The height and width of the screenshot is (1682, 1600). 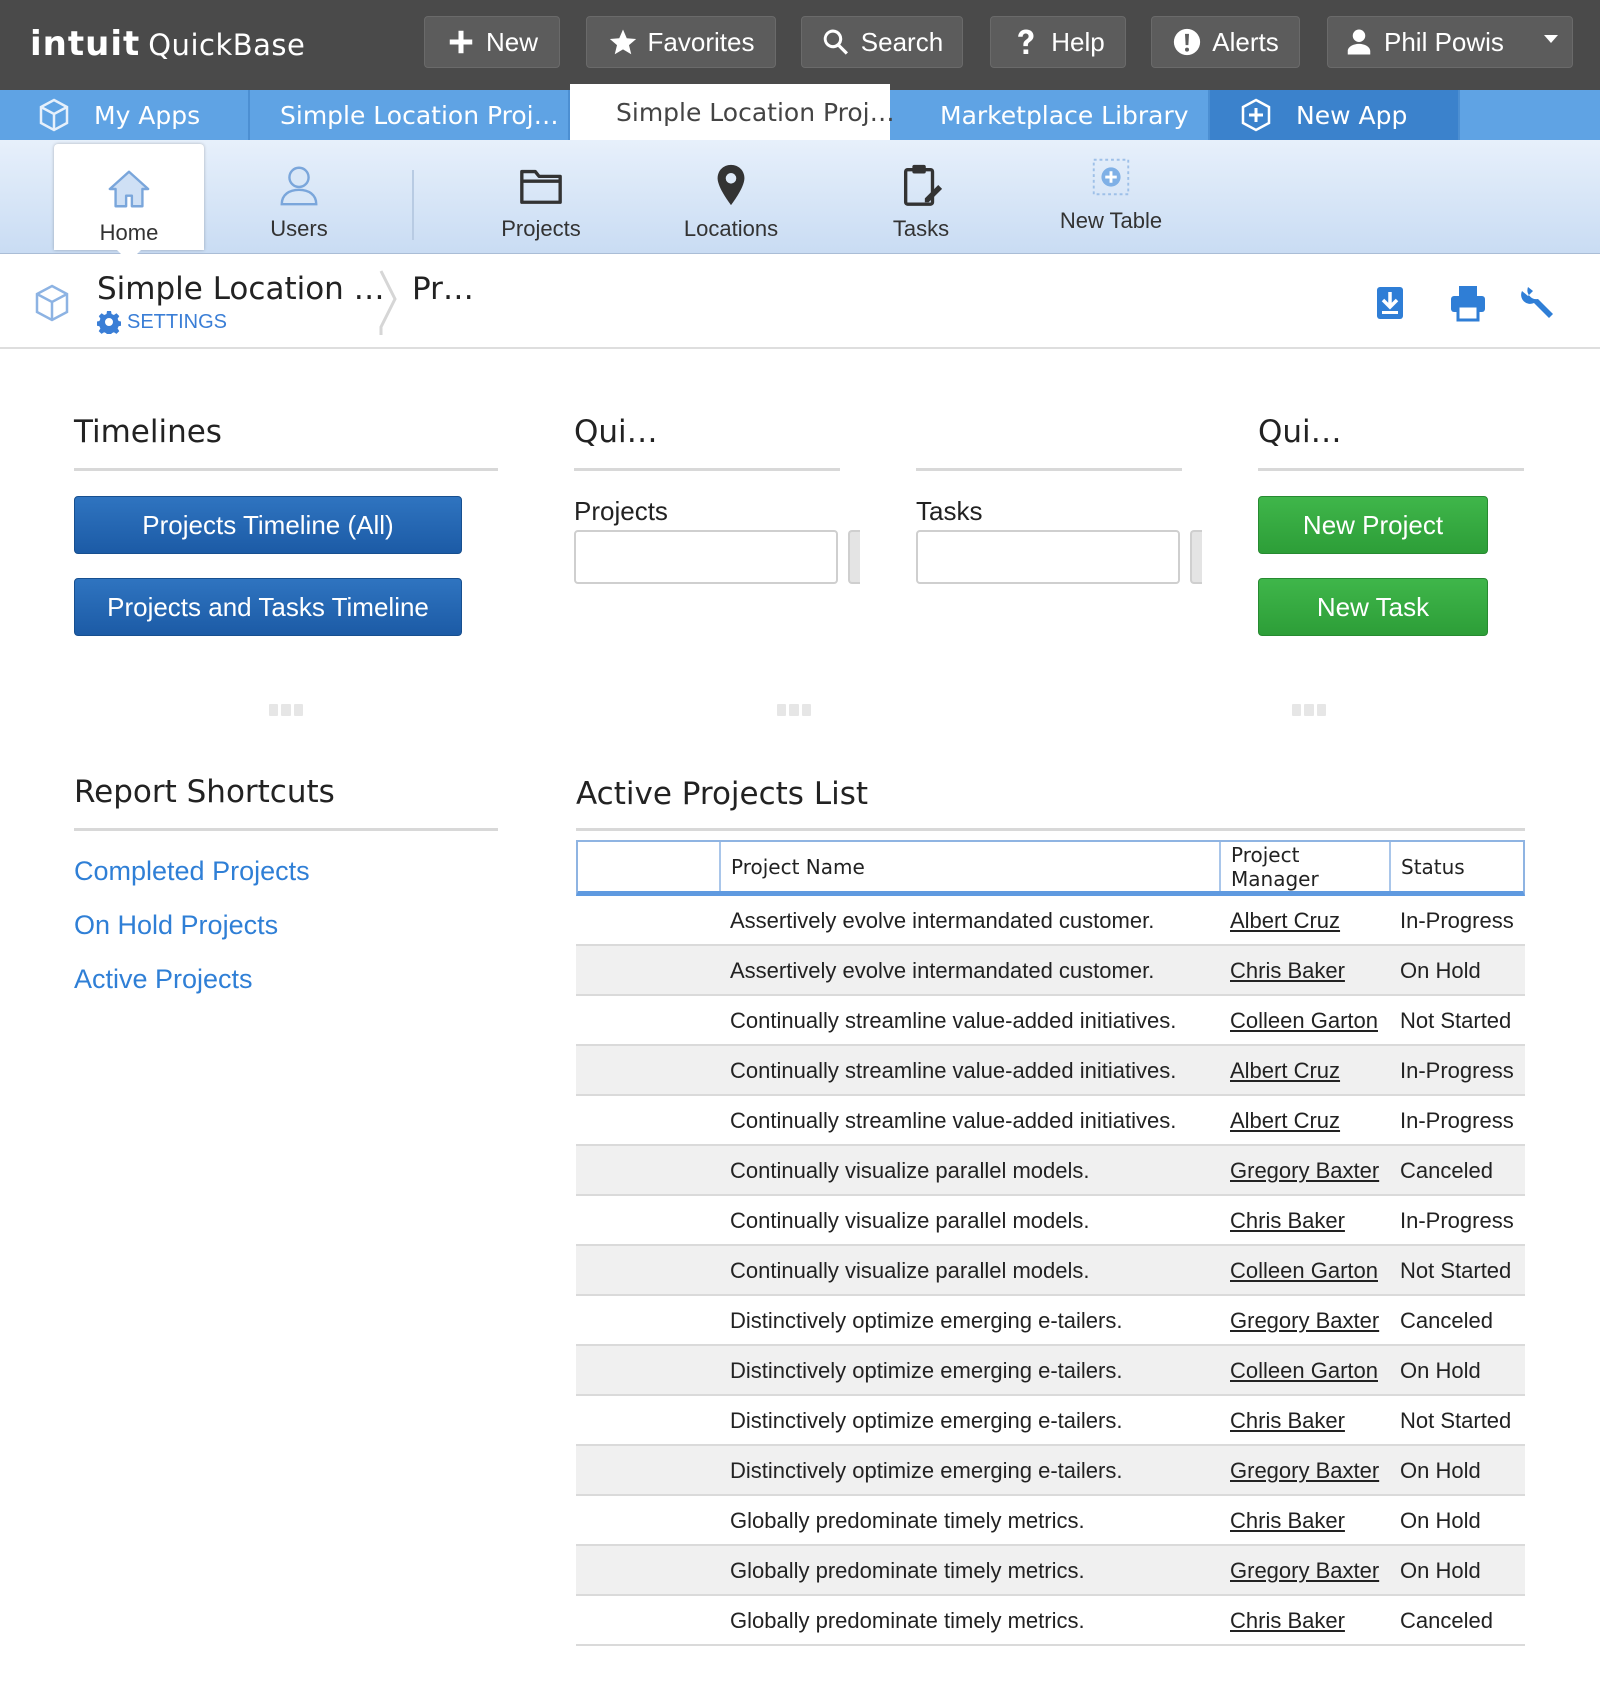 I want to click on brand-logo: intuit QuickBase, so click(x=167, y=44).